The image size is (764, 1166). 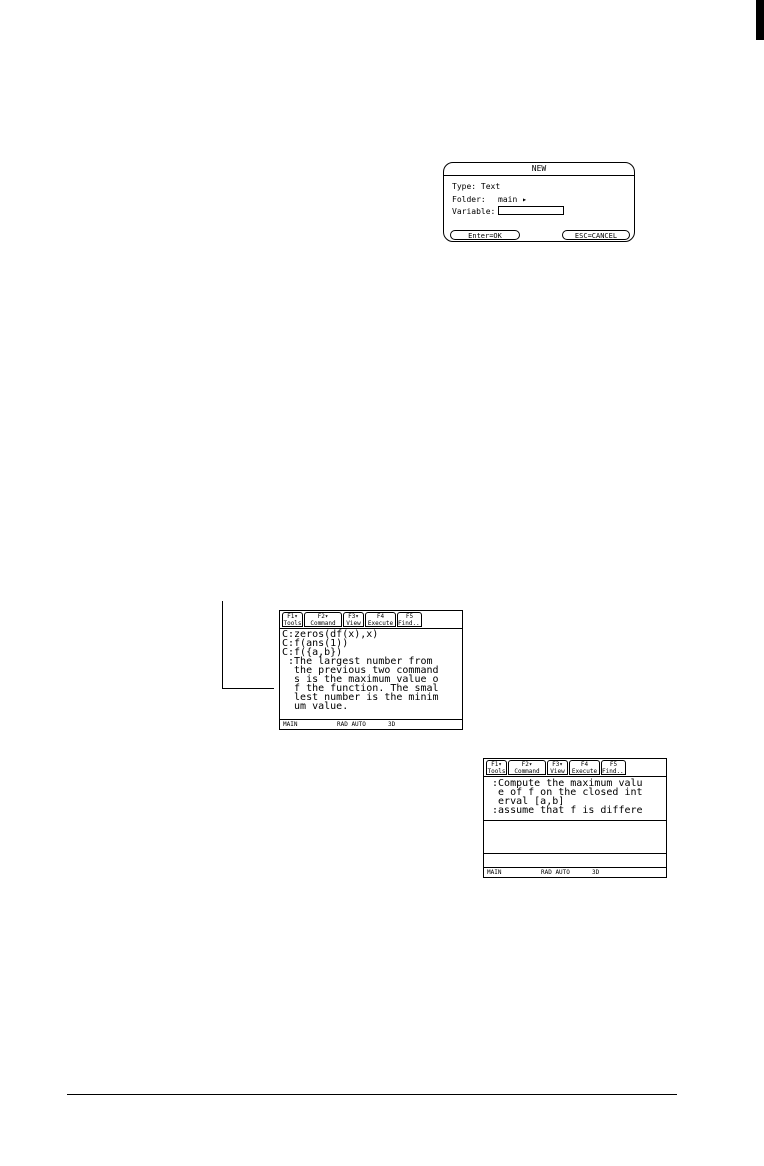 What do you see at coordinates (564, 810) in the screenshot?
I see `program-line: :assume that f is differe` at bounding box center [564, 810].